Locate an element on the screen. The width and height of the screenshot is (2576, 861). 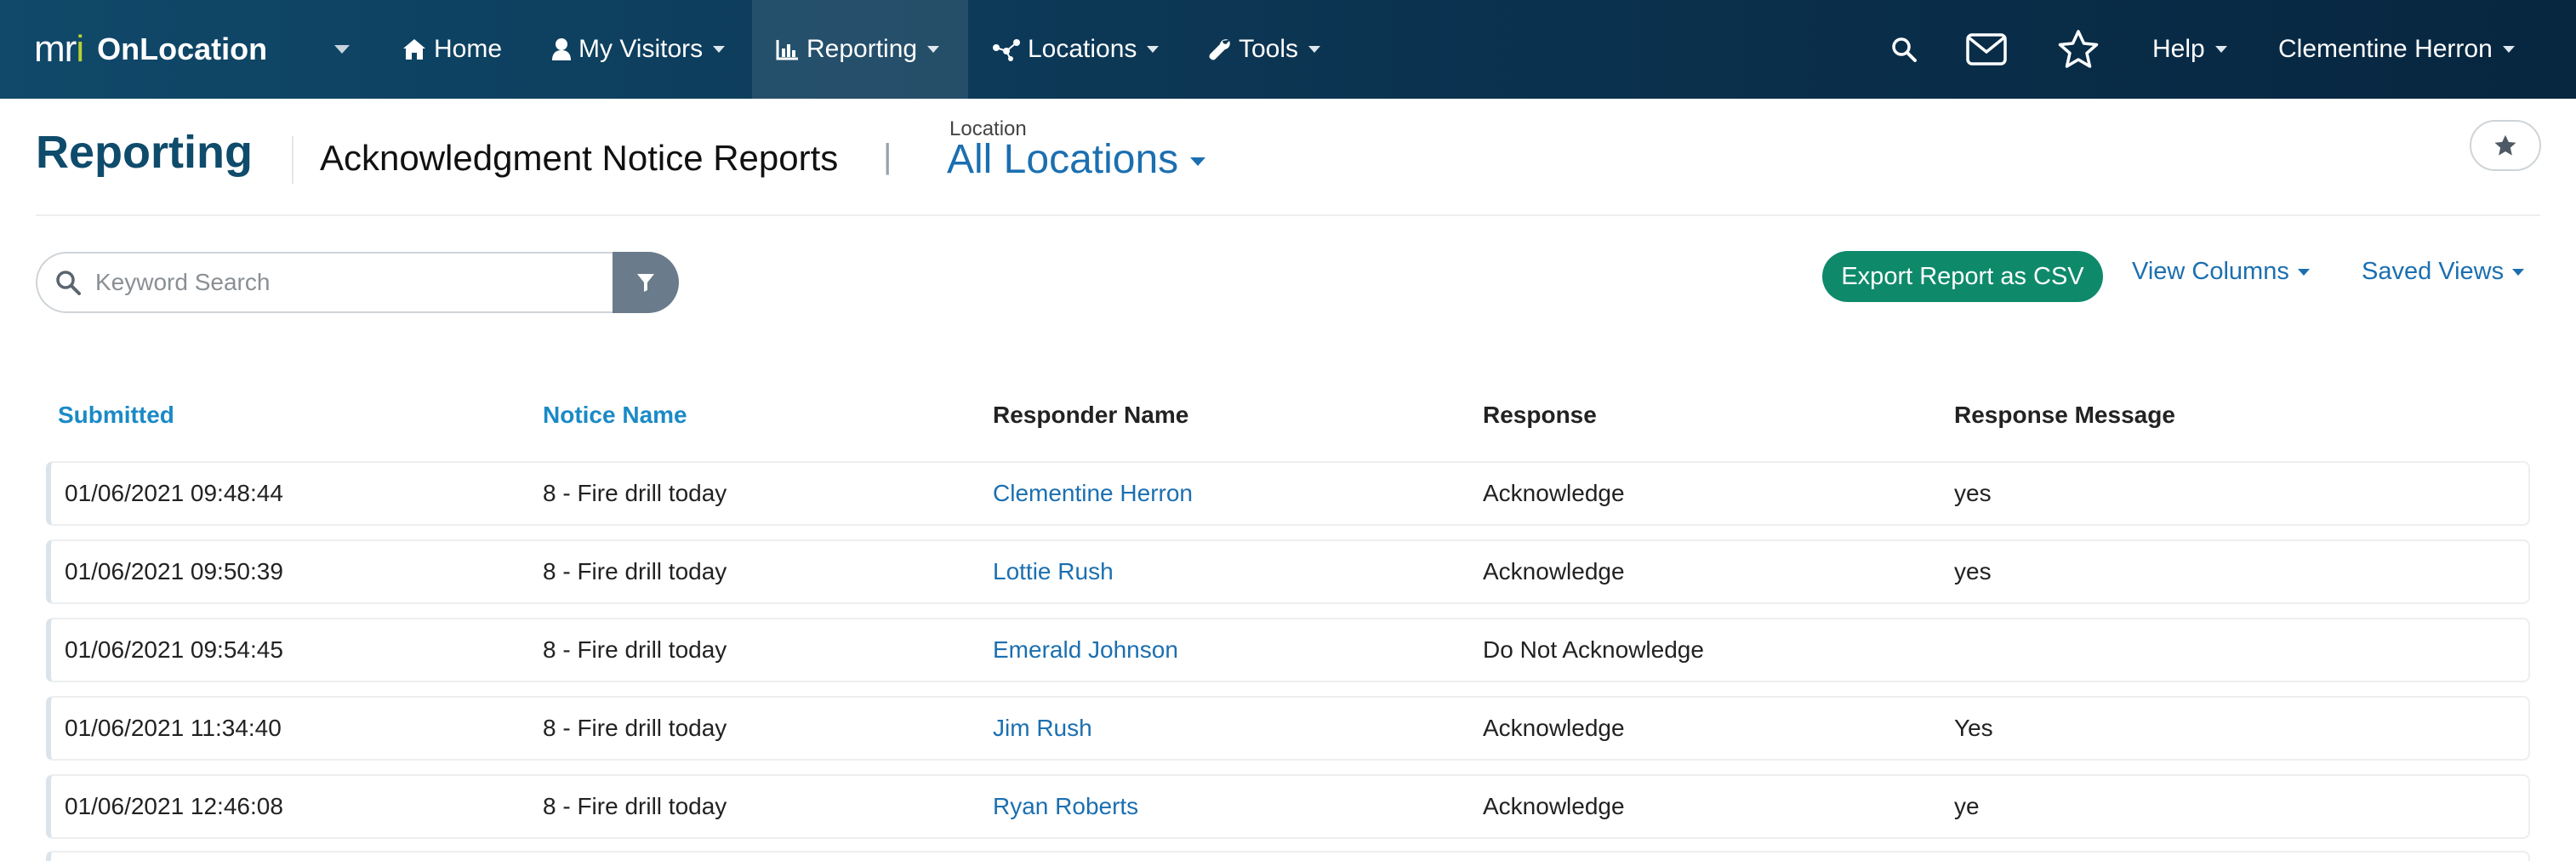
app-switcher-caret is located at coordinates (342, 49).